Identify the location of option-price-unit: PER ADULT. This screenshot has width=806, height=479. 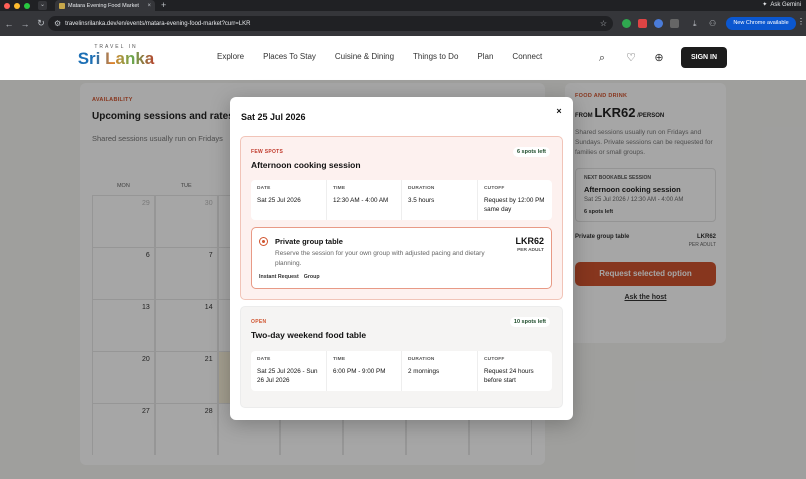
(530, 250).